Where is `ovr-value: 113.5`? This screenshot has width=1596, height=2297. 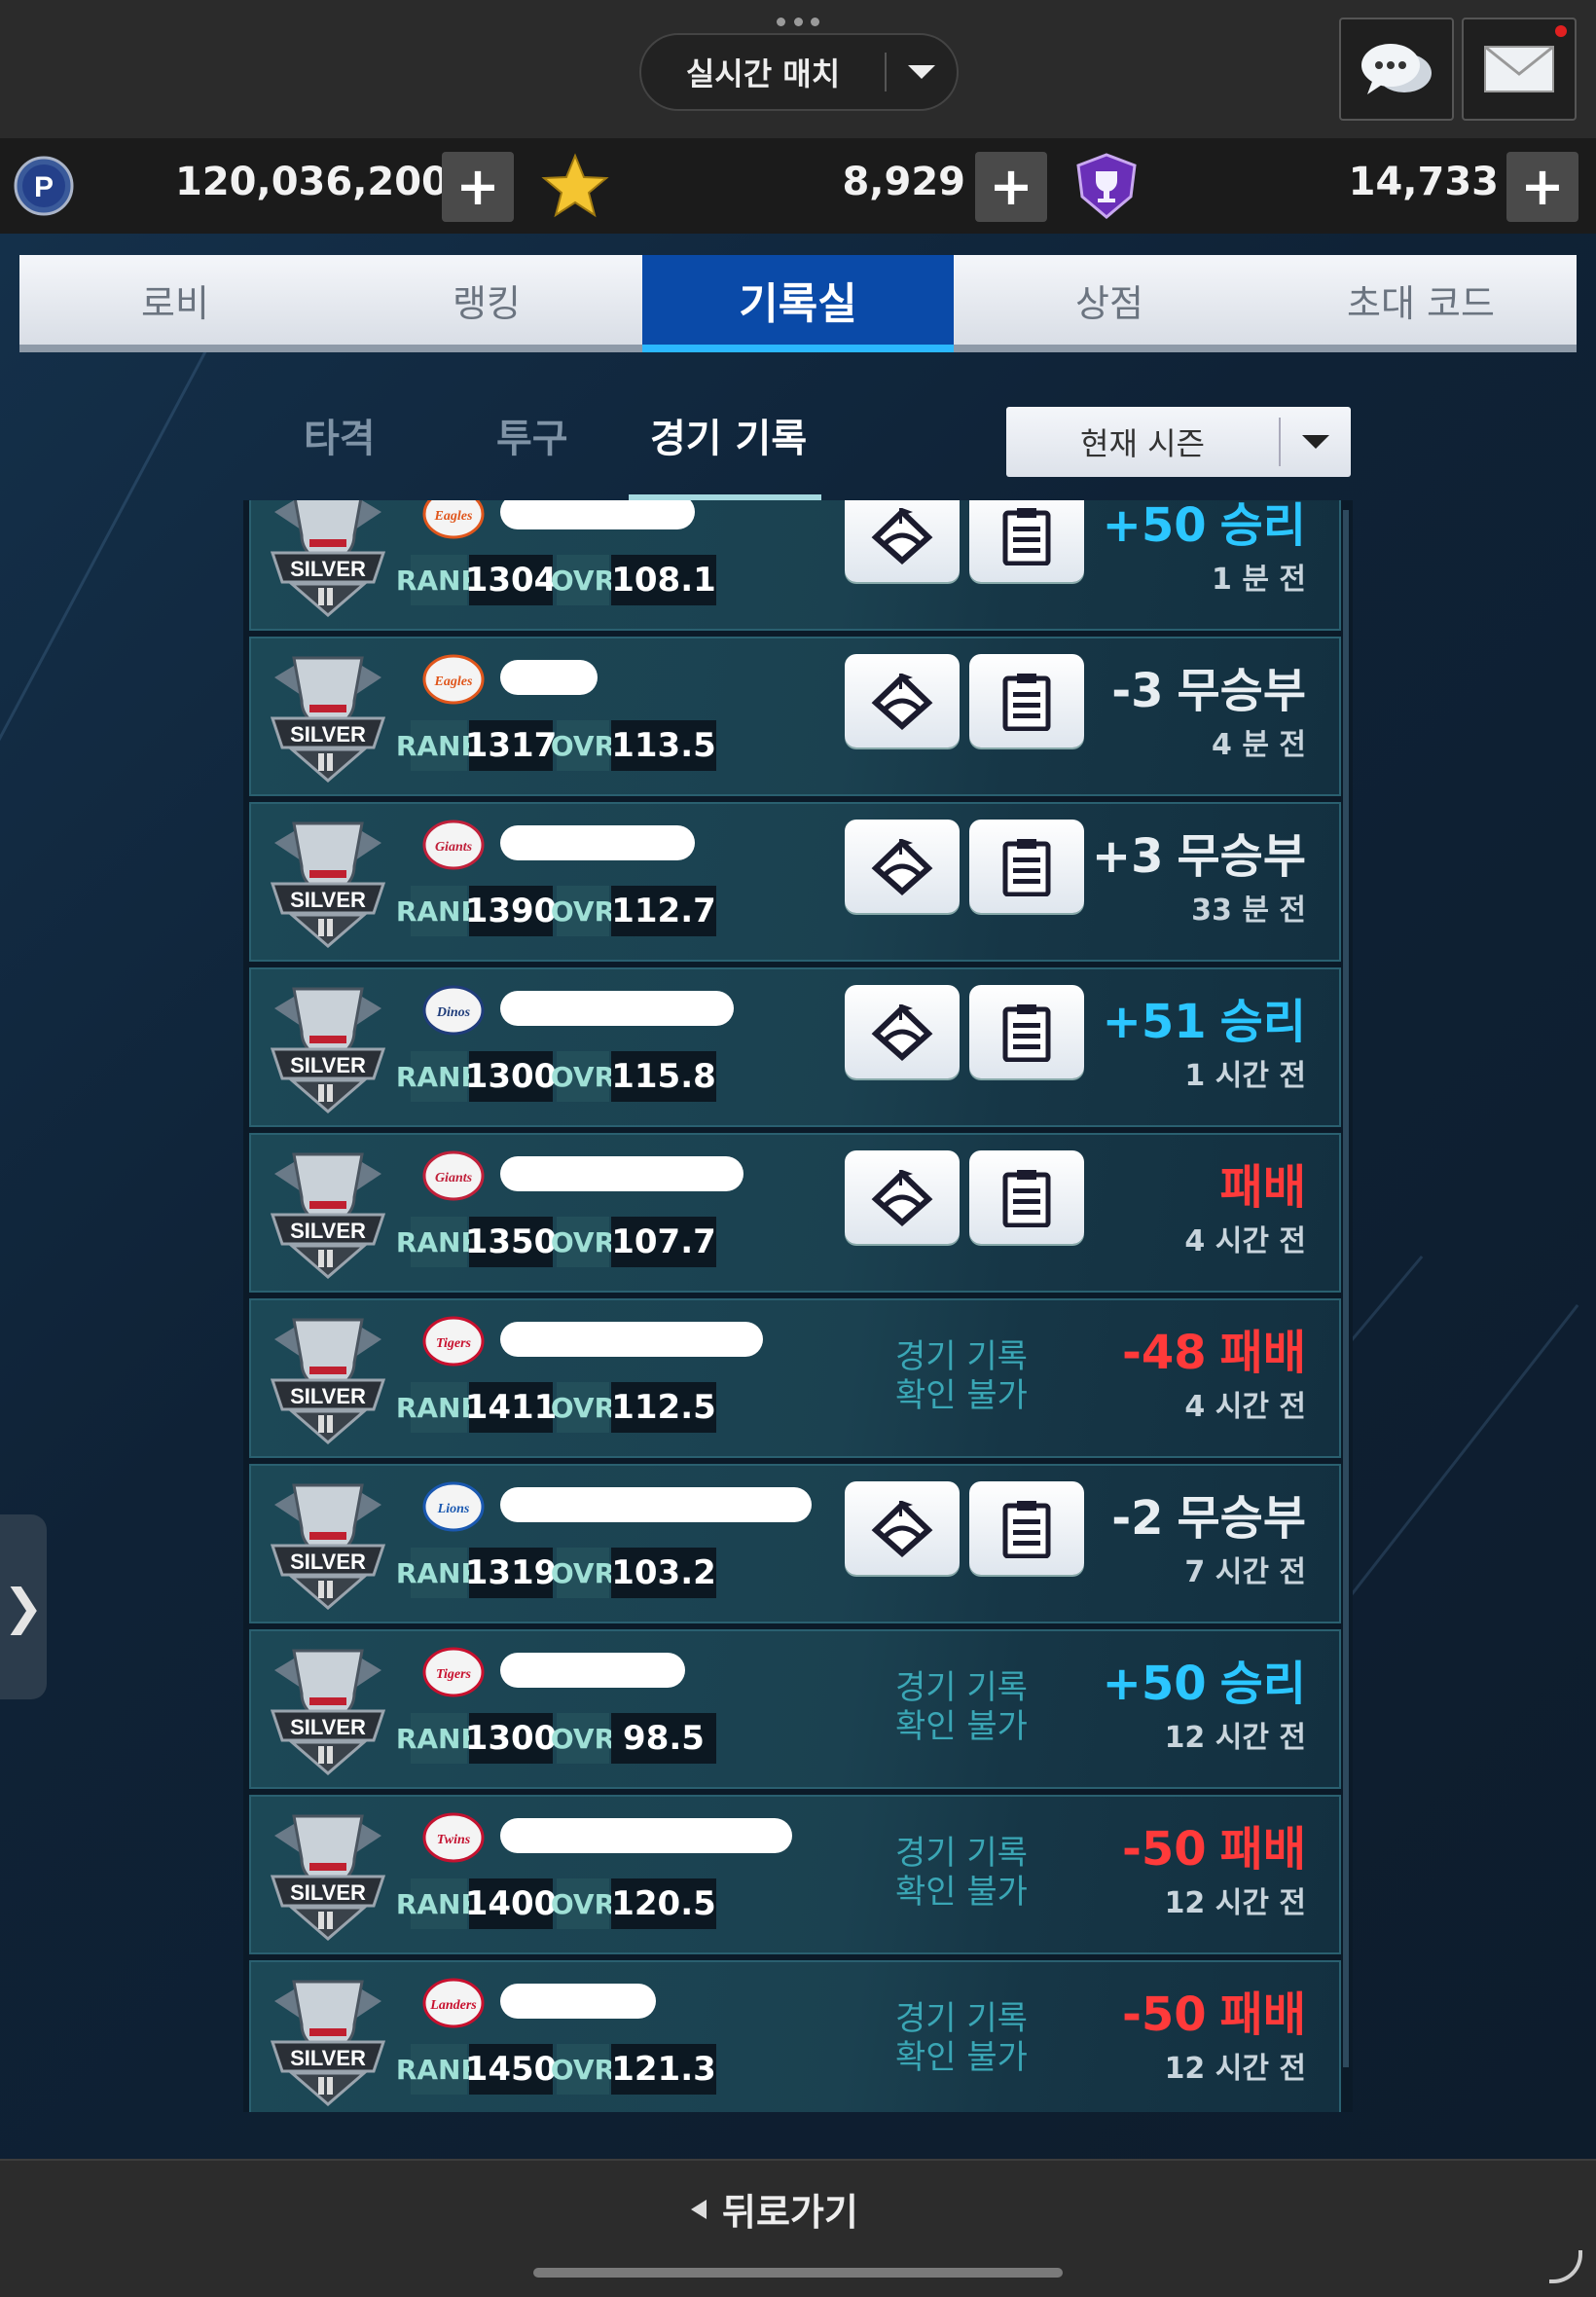
ovr-value: 113.5 is located at coordinates (663, 746).